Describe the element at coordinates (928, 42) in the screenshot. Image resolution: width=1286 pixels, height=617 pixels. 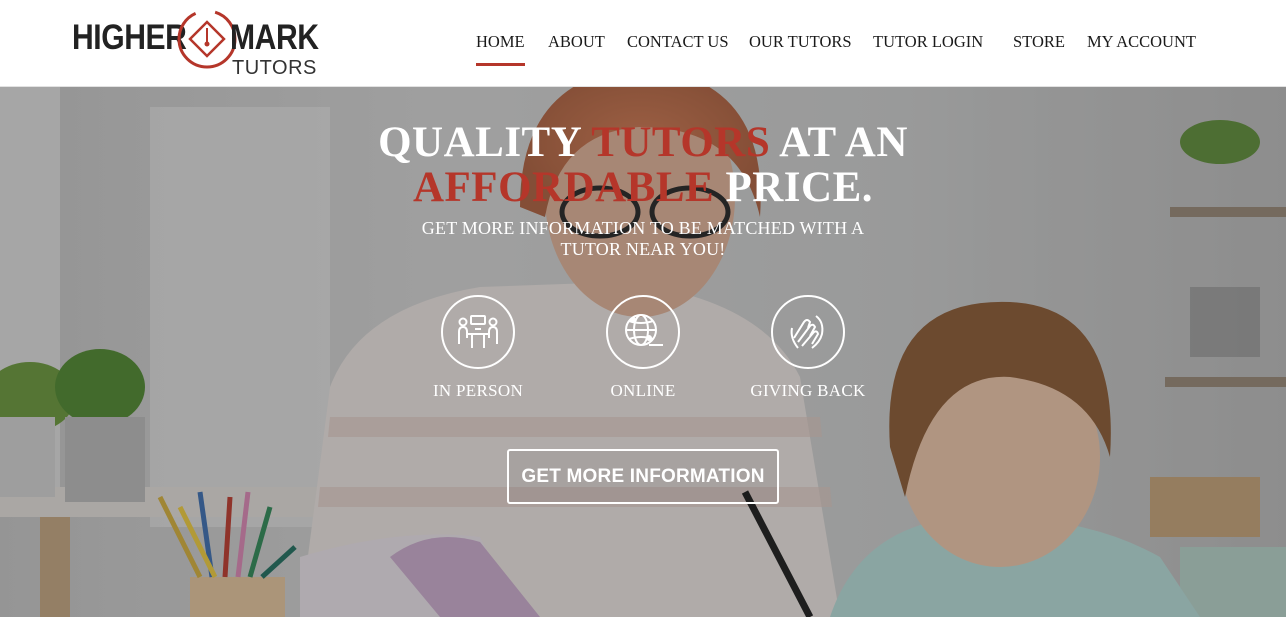
I see `nav-tutor-login: TUTOR LOGIN` at that location.